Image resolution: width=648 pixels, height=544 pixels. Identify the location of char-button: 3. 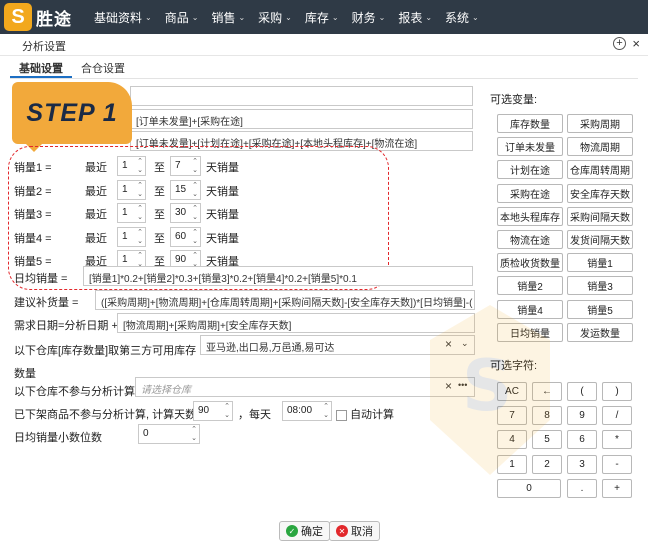
(582, 464).